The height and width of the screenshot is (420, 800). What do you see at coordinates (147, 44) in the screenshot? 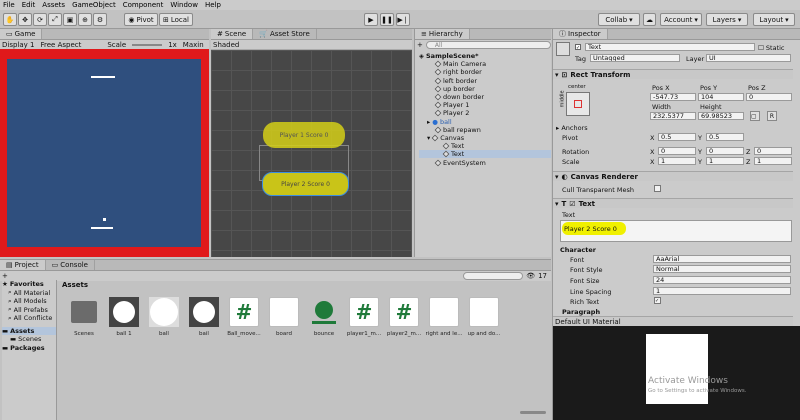
I see `scale-slider` at bounding box center [147, 44].